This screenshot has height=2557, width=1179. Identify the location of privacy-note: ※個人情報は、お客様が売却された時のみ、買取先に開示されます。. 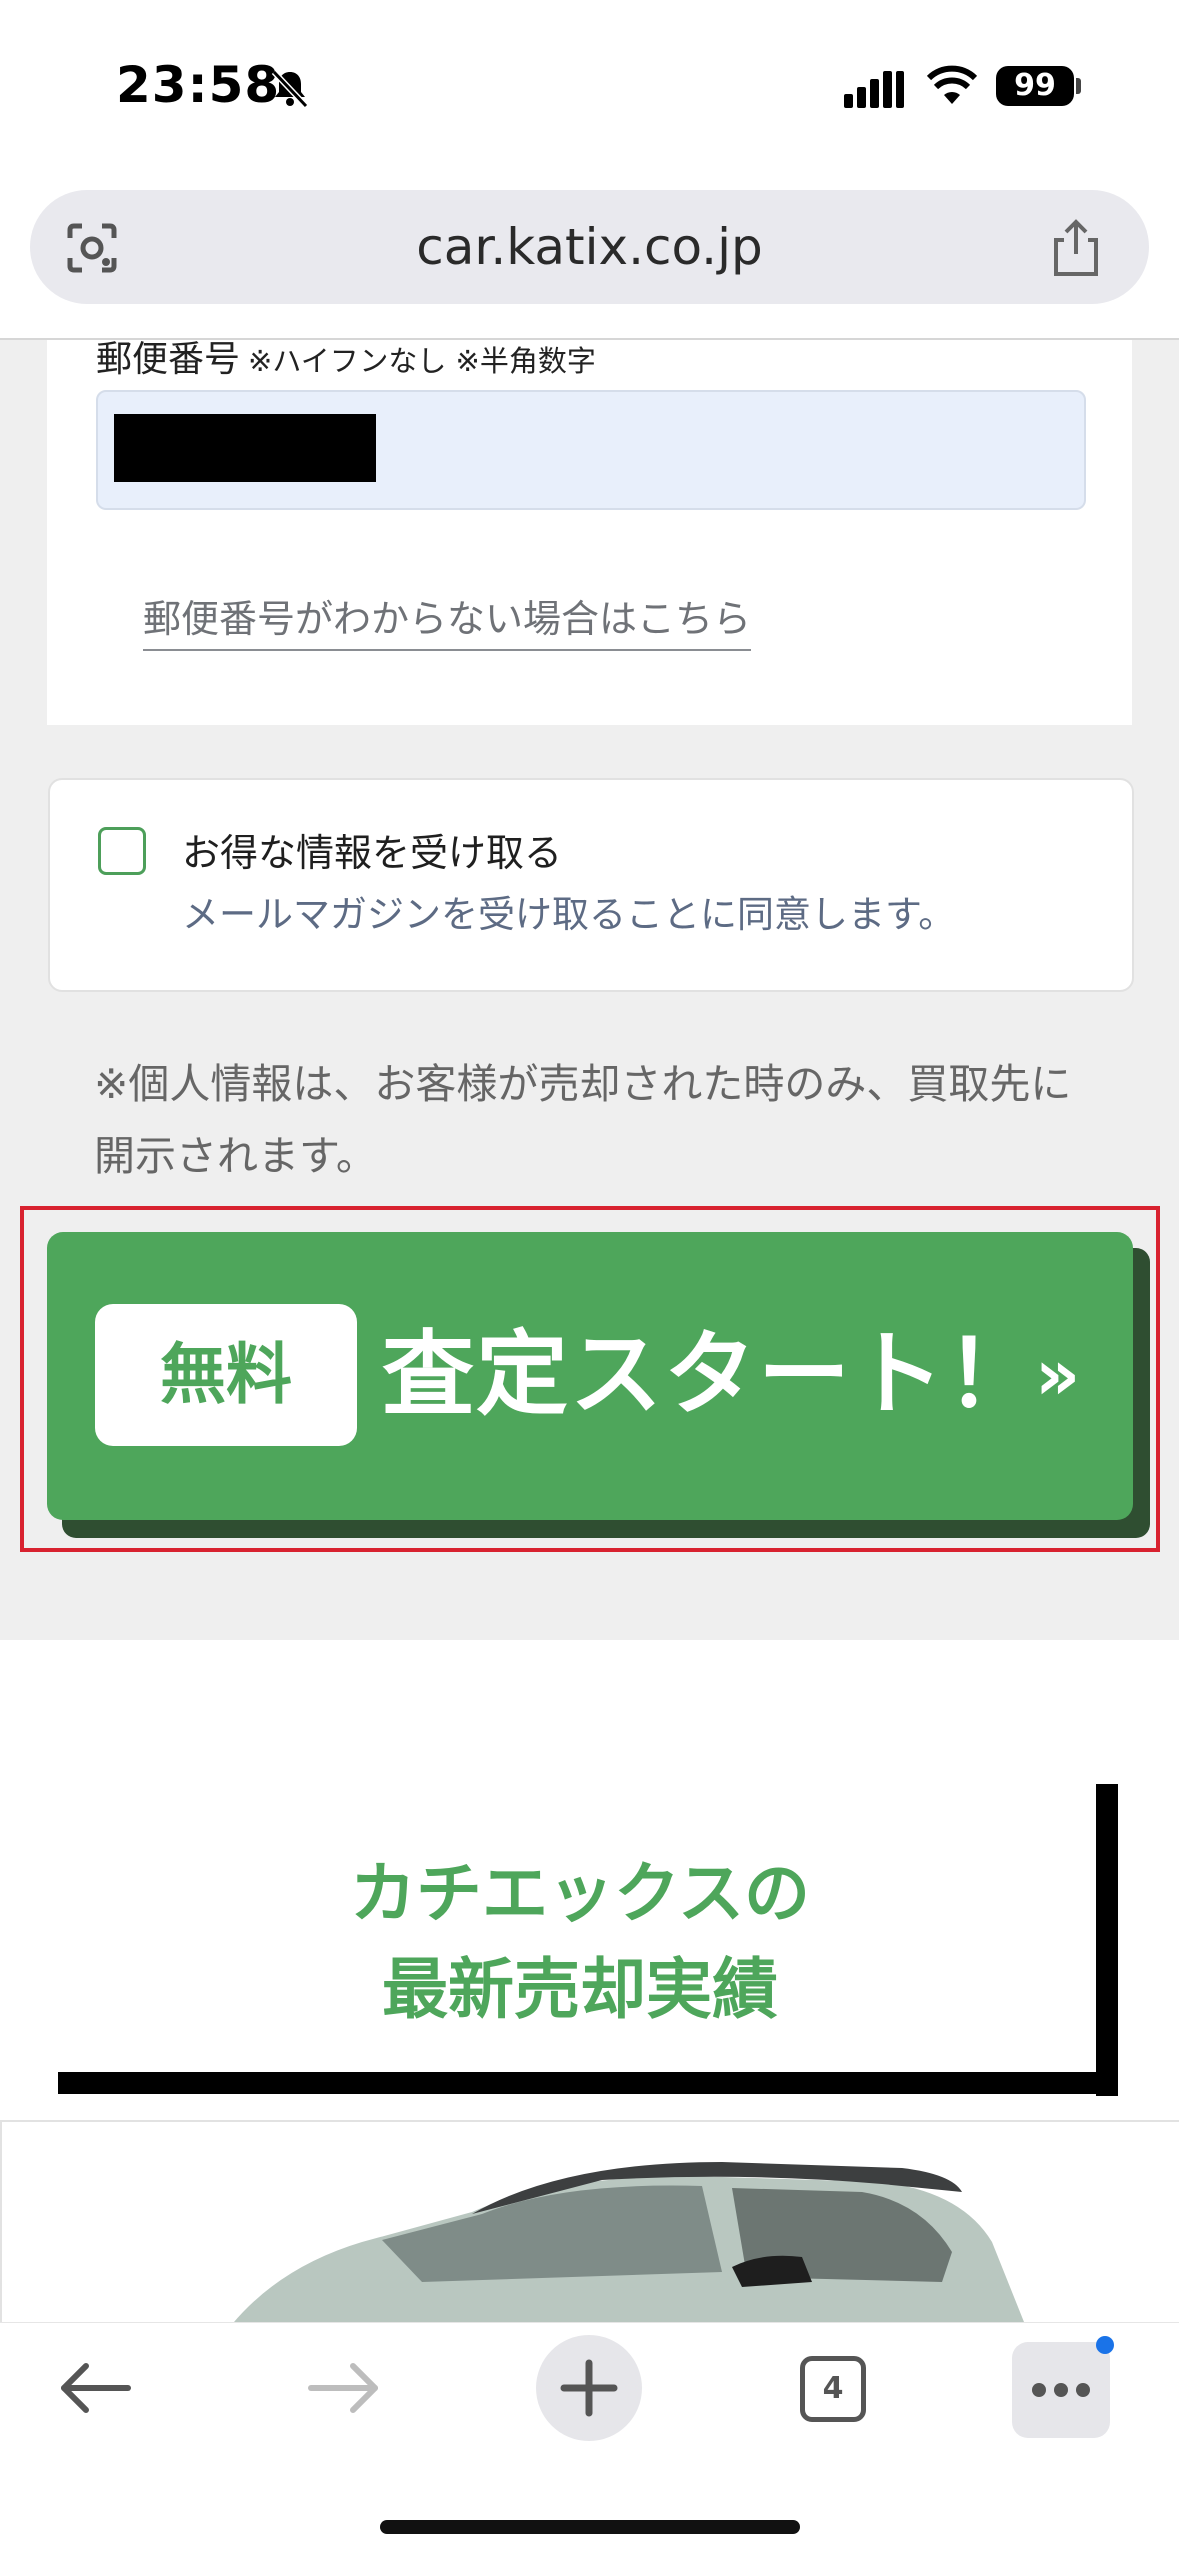
(583, 1120).